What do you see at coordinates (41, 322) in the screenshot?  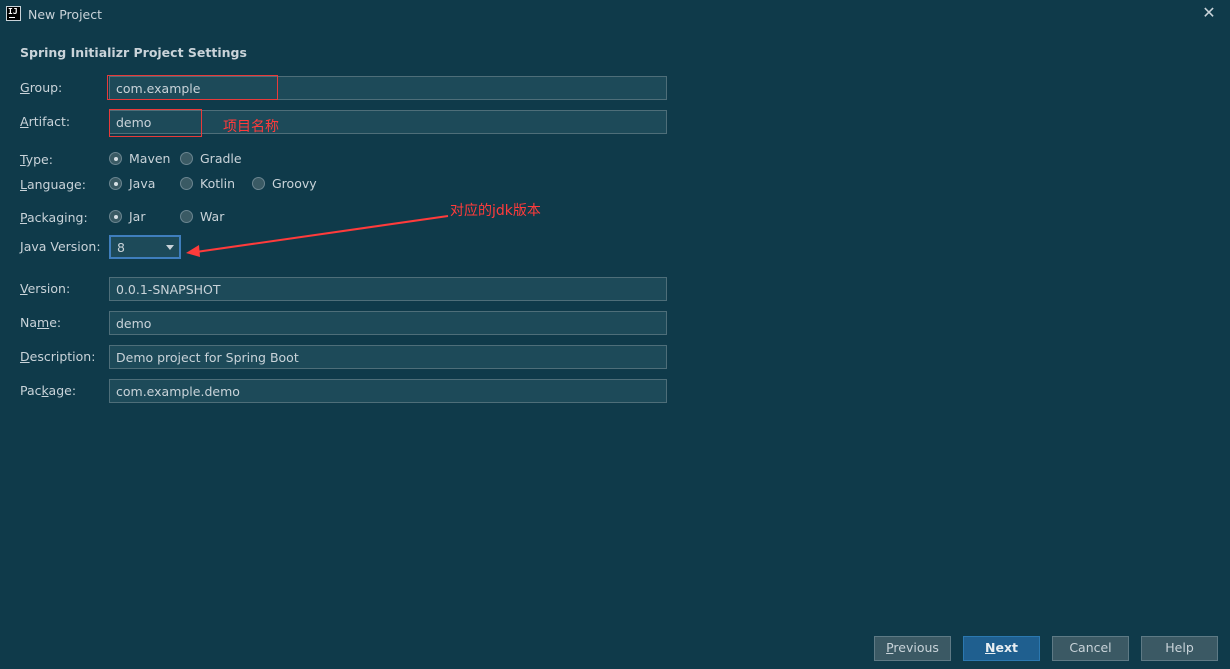 I see `name-label: Name:` at bounding box center [41, 322].